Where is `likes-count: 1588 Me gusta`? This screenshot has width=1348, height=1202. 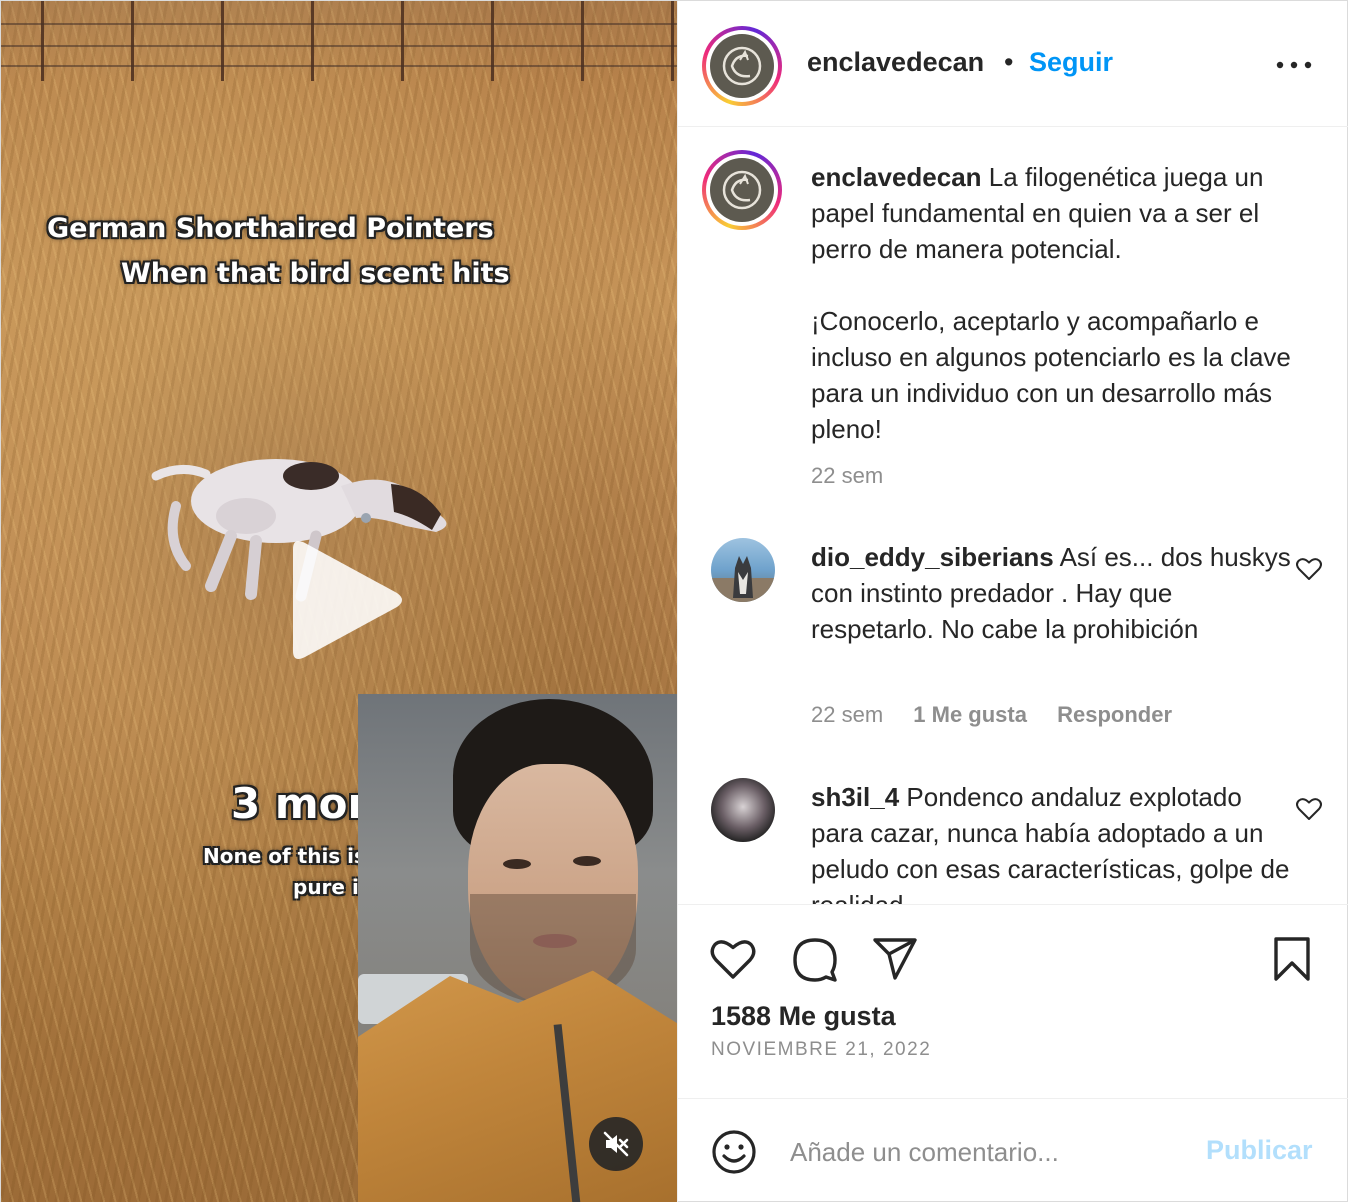
likes-count: 1588 Me gusta is located at coordinates (803, 1016).